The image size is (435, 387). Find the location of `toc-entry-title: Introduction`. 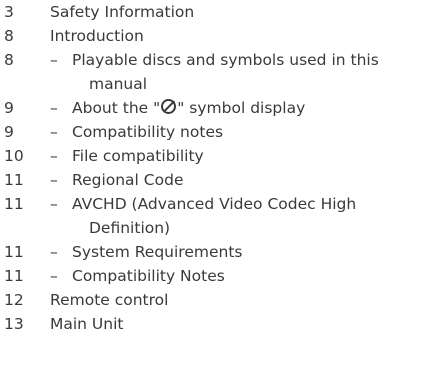

toc-entry-title: Introduction is located at coordinates (97, 36).